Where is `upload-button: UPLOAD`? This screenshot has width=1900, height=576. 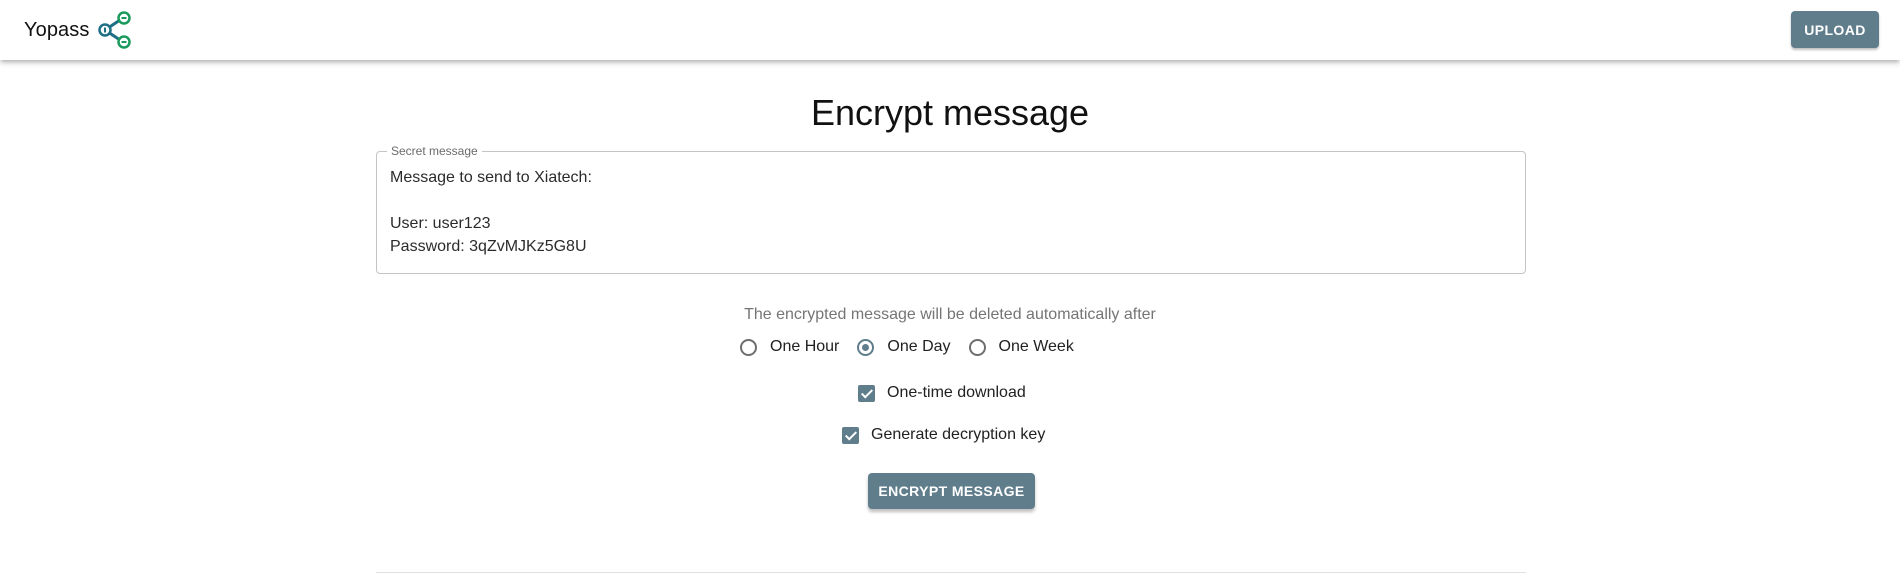 upload-button: UPLOAD is located at coordinates (1835, 29).